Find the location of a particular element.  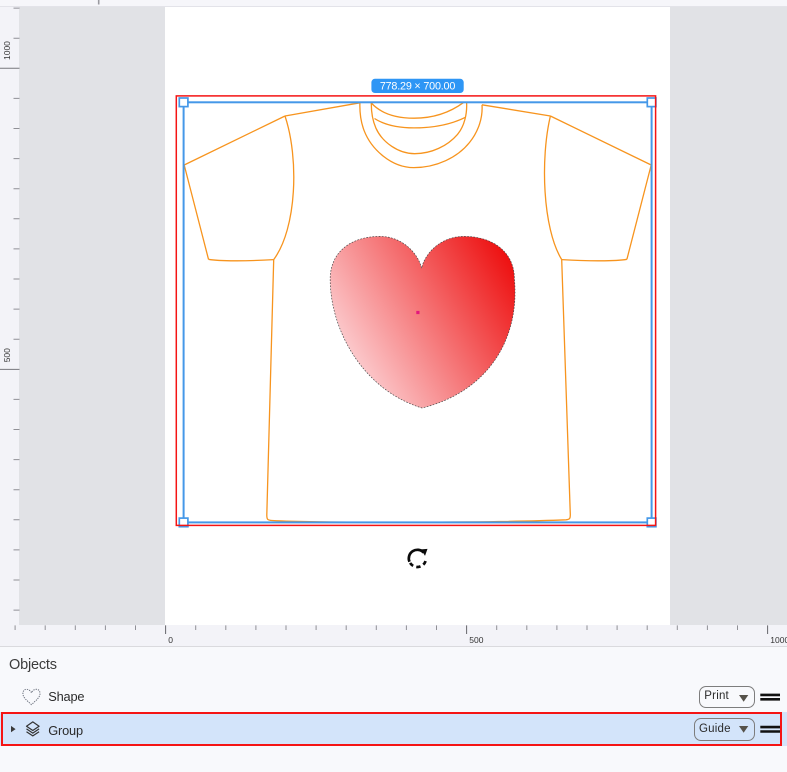

svg-text: 0 is located at coordinates (170, 640).